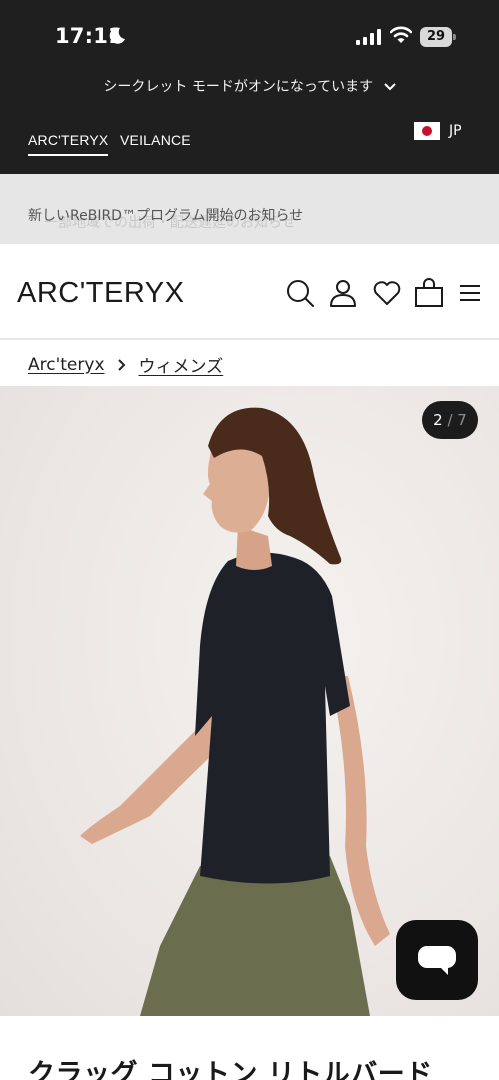 The image size is (499, 1080). I want to click on breadcrumb-womens: ウィメンズ, so click(181, 364).